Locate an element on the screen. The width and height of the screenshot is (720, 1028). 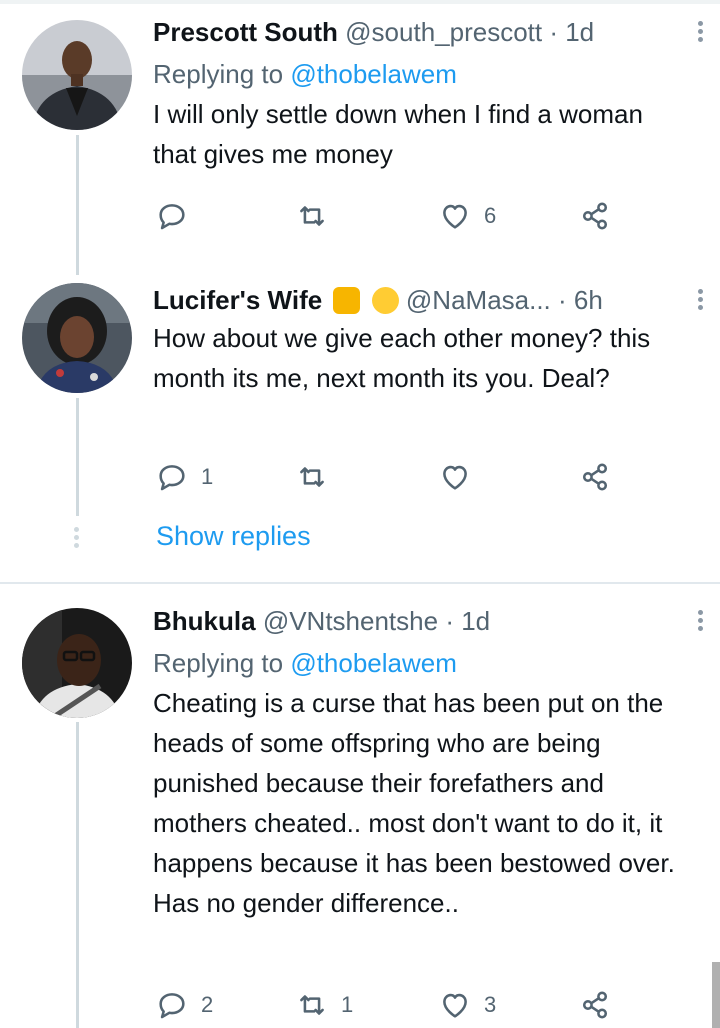
retweet-count: 1 is located at coordinates (347, 1004).